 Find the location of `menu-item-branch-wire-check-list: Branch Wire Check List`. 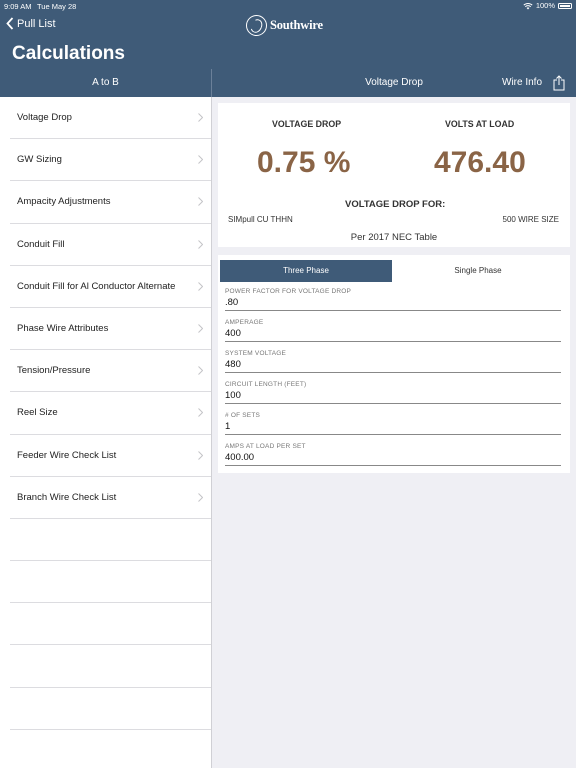

menu-item-branch-wire-check-list: Branch Wire Check List is located at coordinates (110, 498).